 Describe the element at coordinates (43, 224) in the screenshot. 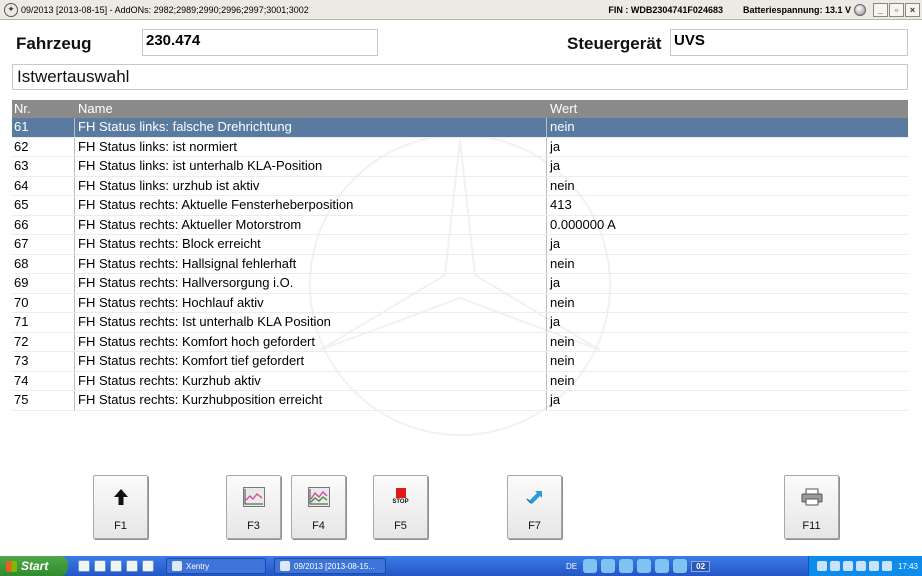

I see `row-nr: 66` at that location.